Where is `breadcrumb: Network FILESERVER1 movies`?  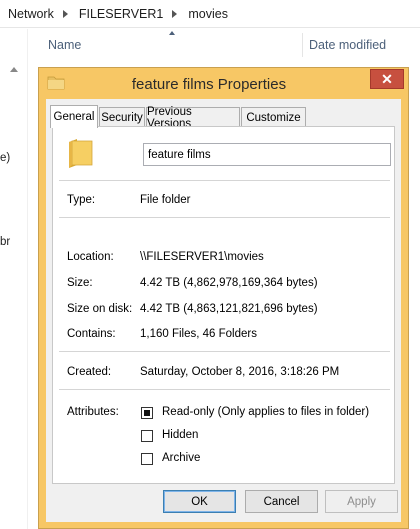 breadcrumb: Network FILESERVER1 movies is located at coordinates (210, 14).